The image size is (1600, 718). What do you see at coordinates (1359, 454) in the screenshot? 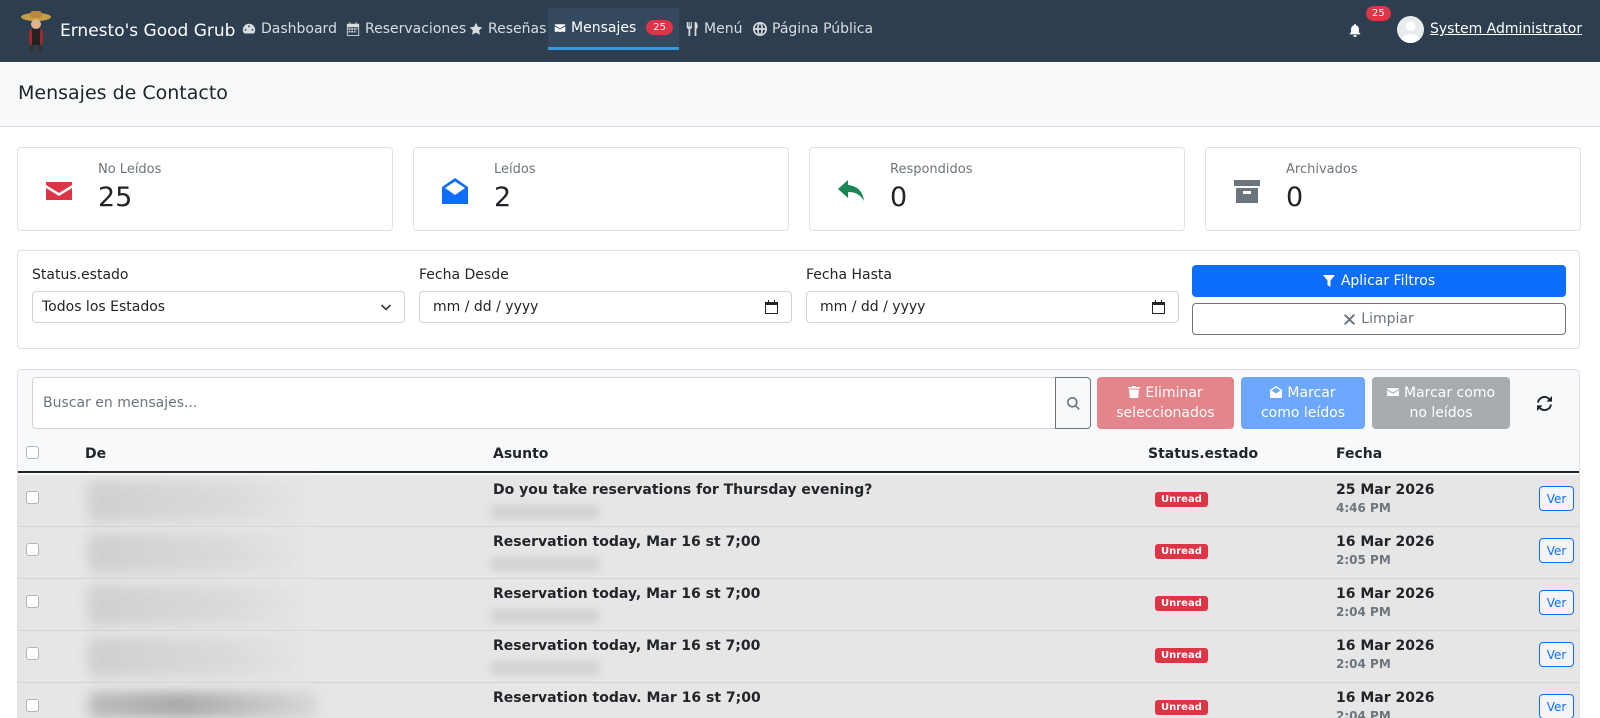
I see `column-header-date: Fecha` at bounding box center [1359, 454].